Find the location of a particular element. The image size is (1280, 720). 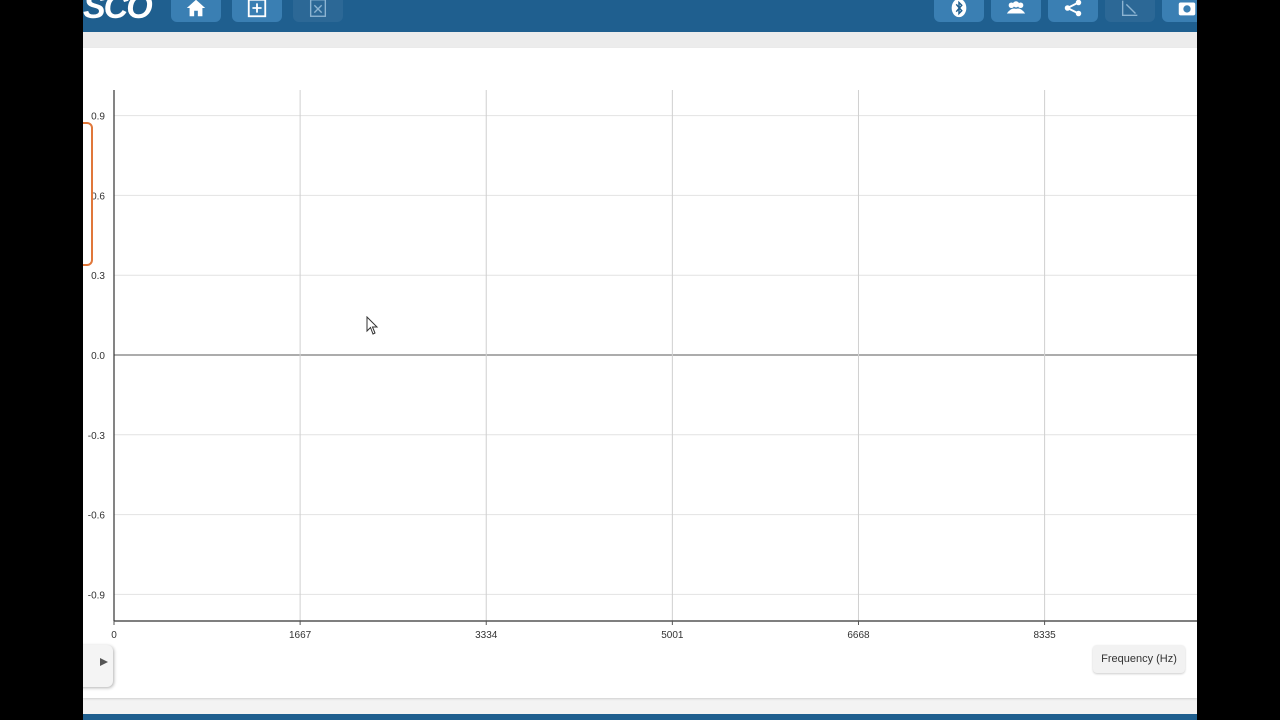

bottom-bar is located at coordinates (640, 717).